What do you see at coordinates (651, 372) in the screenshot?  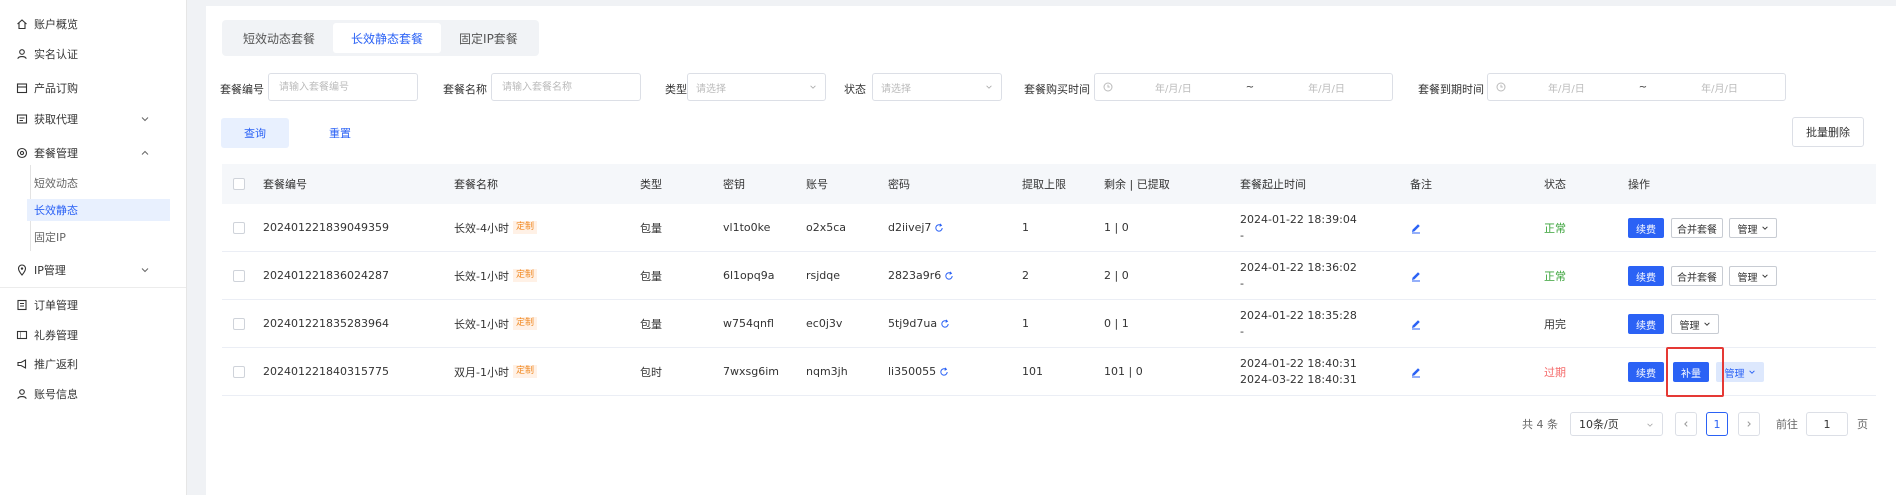 I see `cell-type: 包时` at bounding box center [651, 372].